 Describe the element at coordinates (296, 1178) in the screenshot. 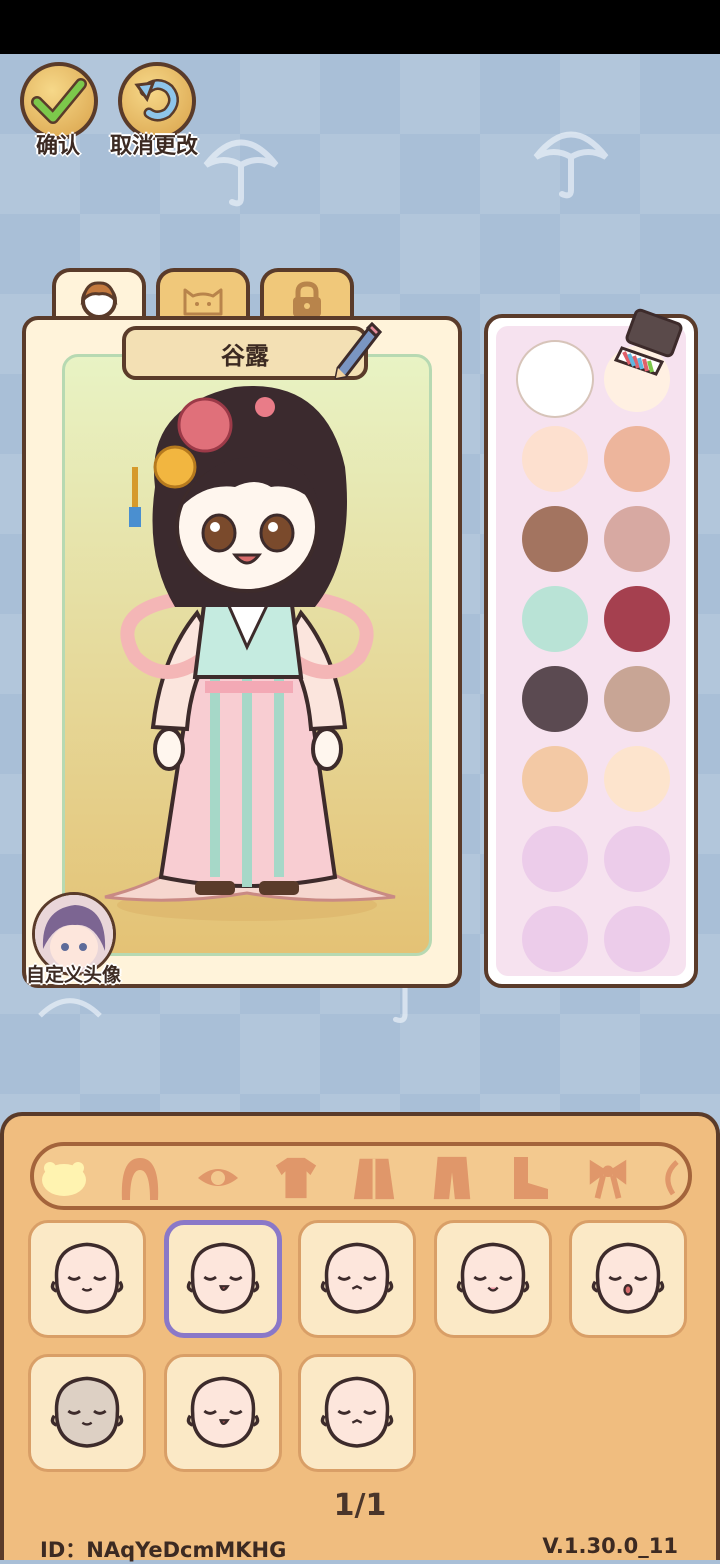

I see `category-top-icon` at that location.